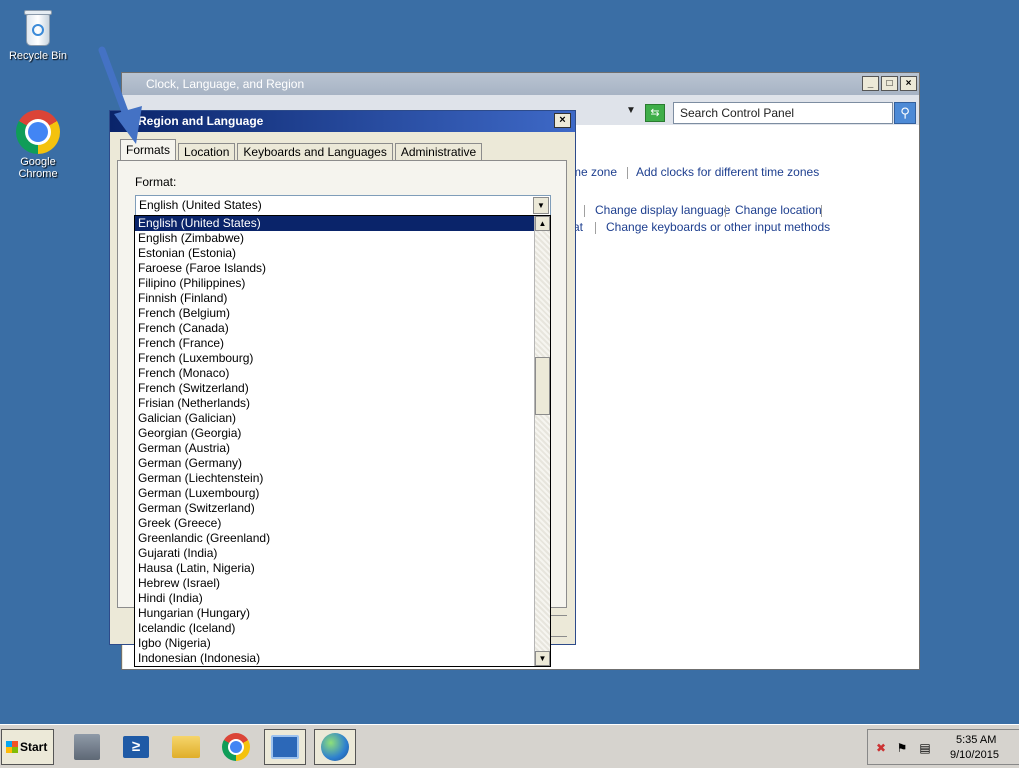 This screenshot has height=768, width=1019. What do you see at coordinates (315, 152) in the screenshot?
I see `tab-keyboards-and-languages: Keyboards and Languages` at bounding box center [315, 152].